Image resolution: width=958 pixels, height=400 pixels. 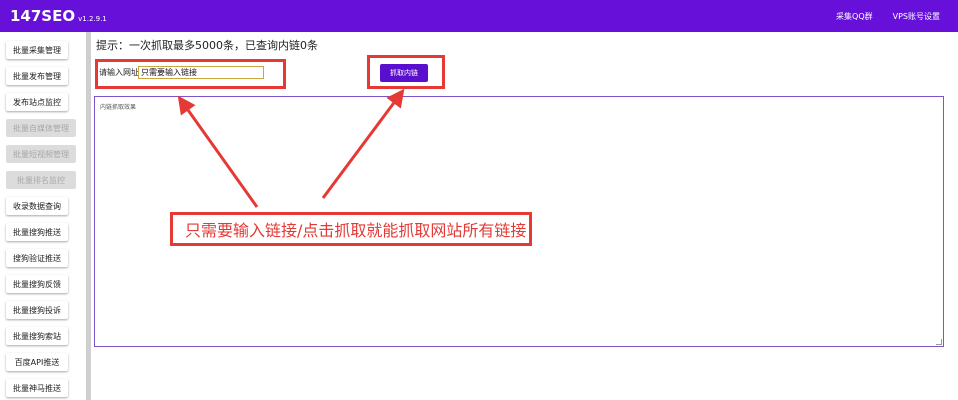 What do you see at coordinates (406, 72) in the screenshot?
I see `highlight-button-box` at bounding box center [406, 72].